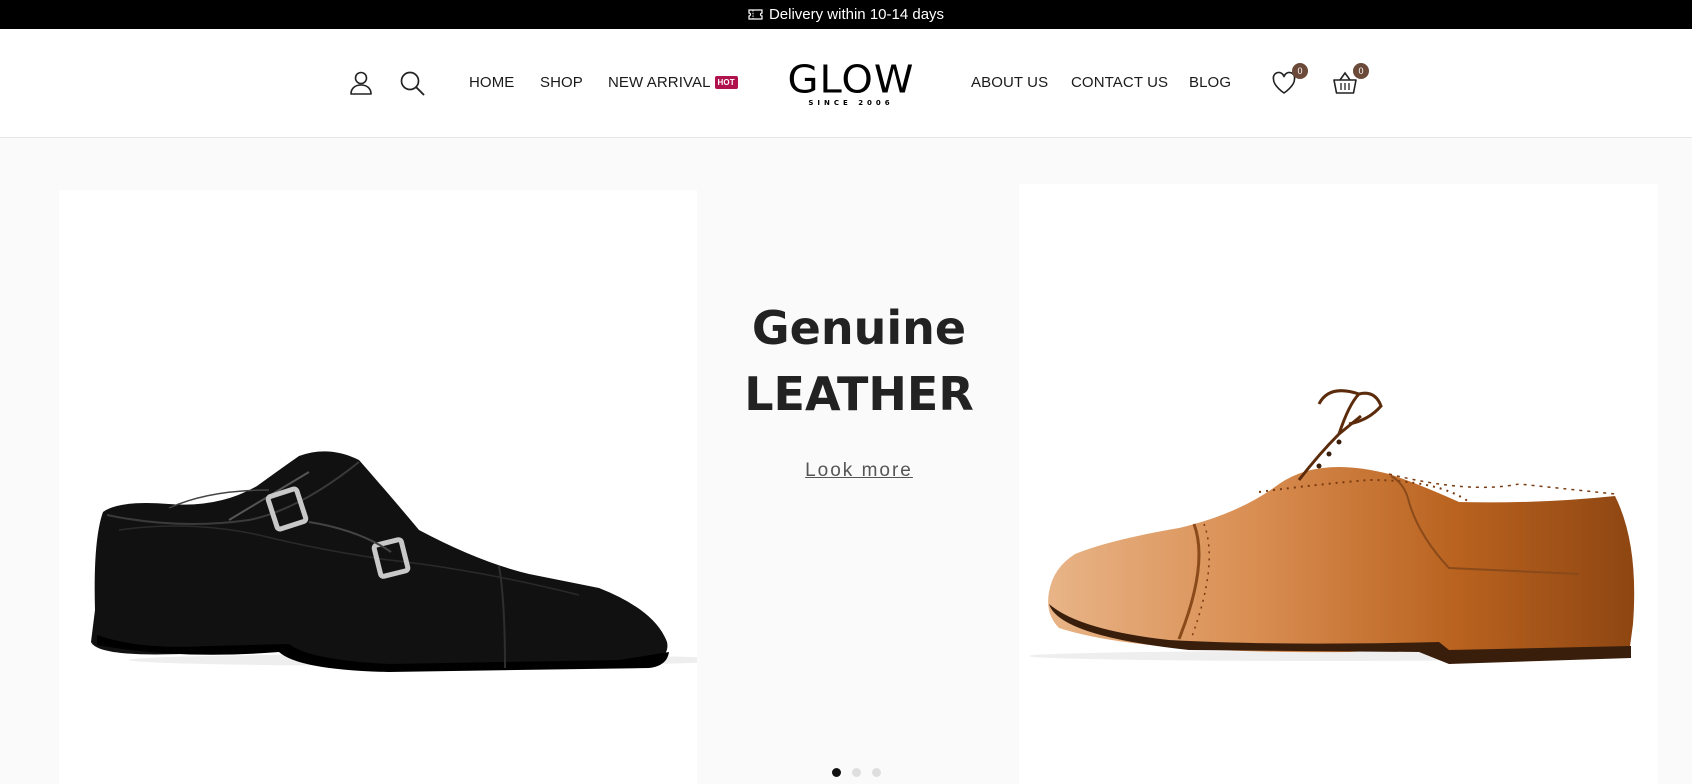 The image size is (1692, 784). I want to click on nav-contact-us: CONTACT US, so click(1119, 82).